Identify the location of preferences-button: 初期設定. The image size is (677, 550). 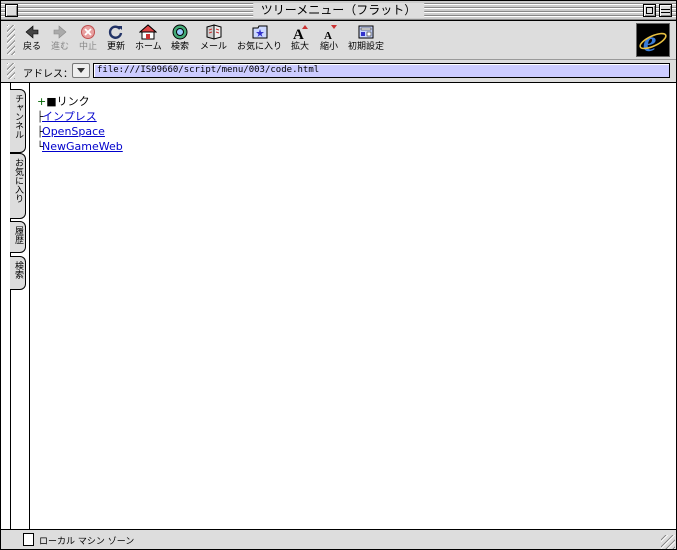
(366, 38).